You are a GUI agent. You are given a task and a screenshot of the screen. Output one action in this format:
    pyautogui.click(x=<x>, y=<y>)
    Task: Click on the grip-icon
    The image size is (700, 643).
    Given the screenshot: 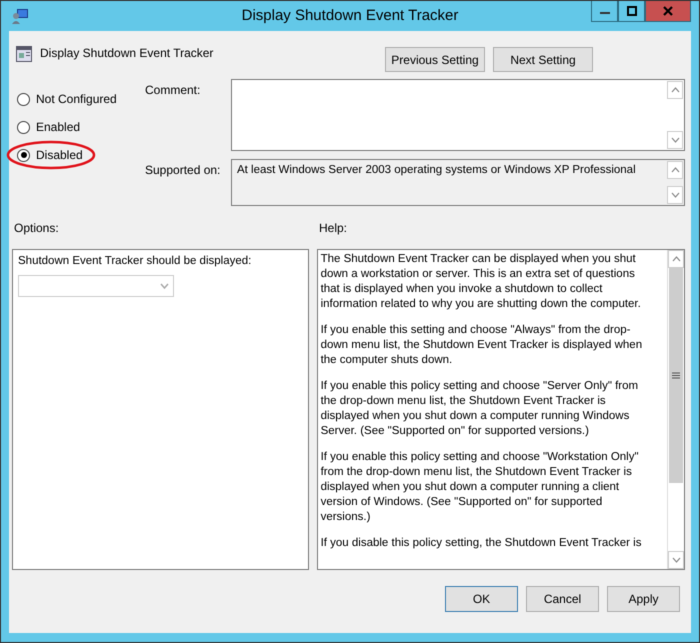 What is the action you would take?
    pyautogui.click(x=676, y=375)
    